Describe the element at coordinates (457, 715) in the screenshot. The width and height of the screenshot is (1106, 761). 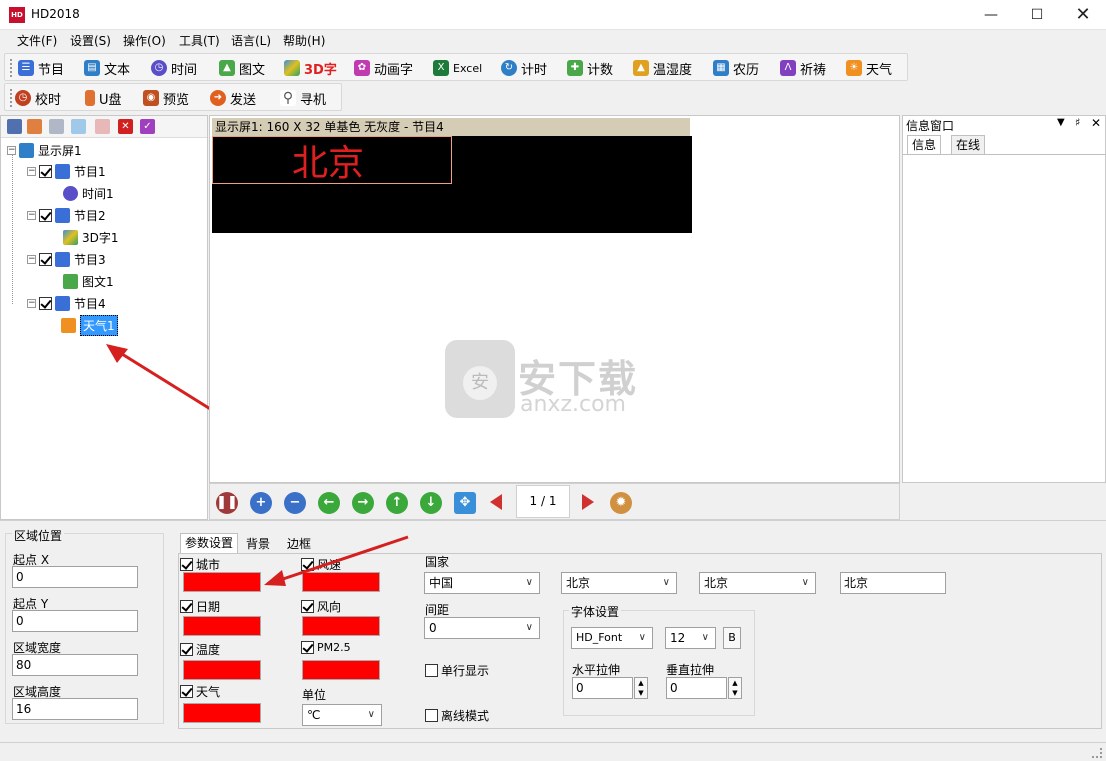
I see `offline-mode-checkbox-row: 离线模式` at that location.